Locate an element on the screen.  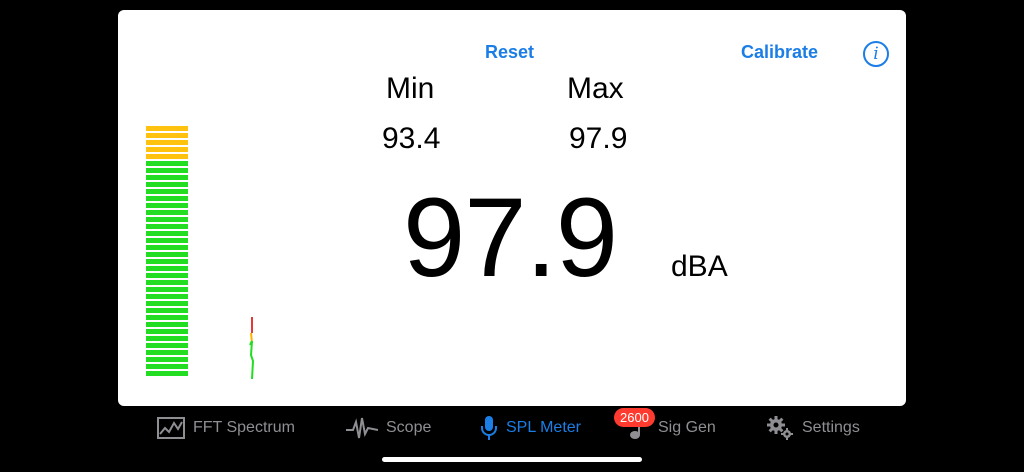
tab-label-fft: FFT Spectrum is located at coordinates (244, 427).